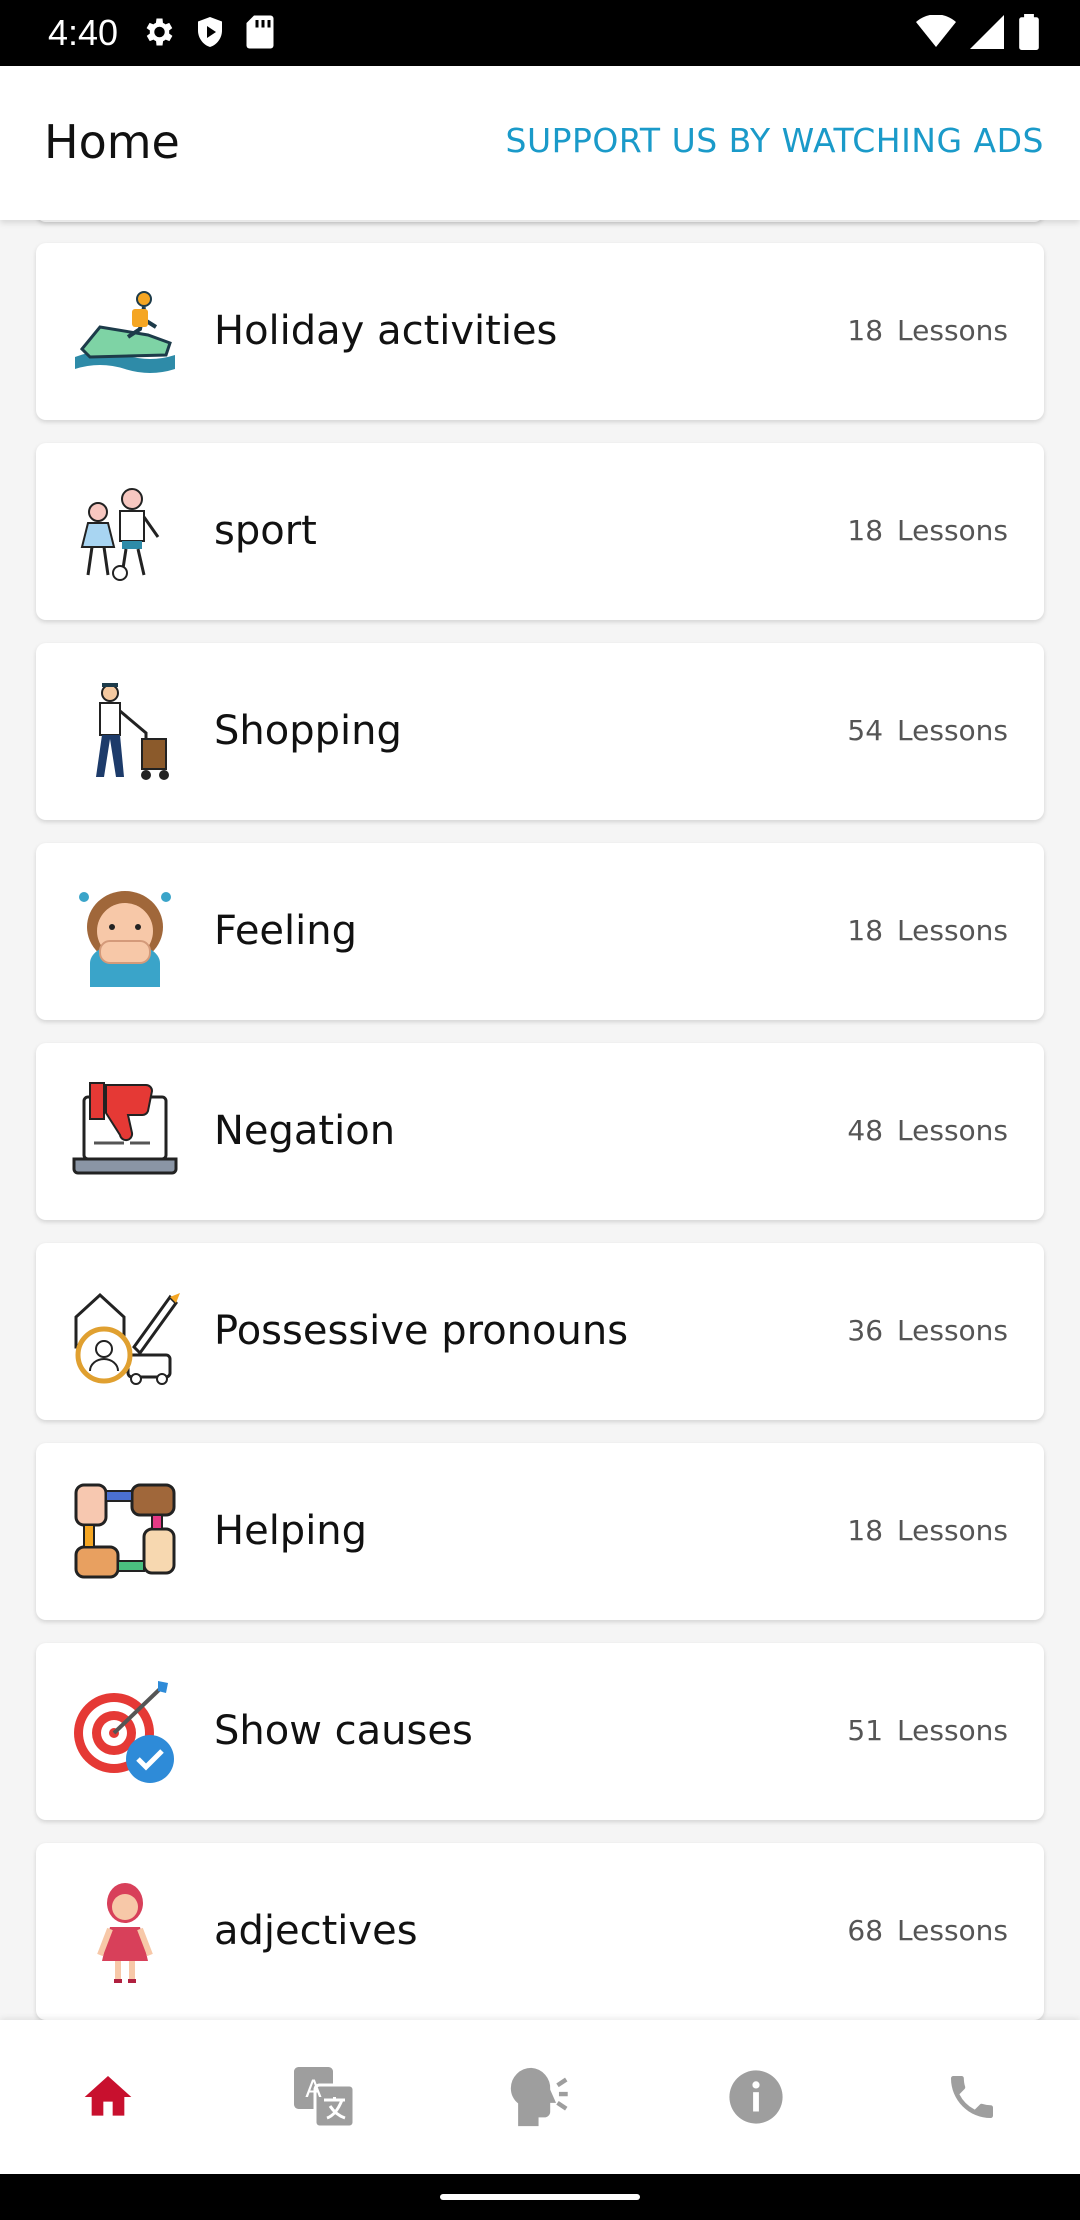 The width and height of the screenshot is (1080, 2220). What do you see at coordinates (865, 1930) in the screenshot?
I see `lesson-count-number: 68` at bounding box center [865, 1930].